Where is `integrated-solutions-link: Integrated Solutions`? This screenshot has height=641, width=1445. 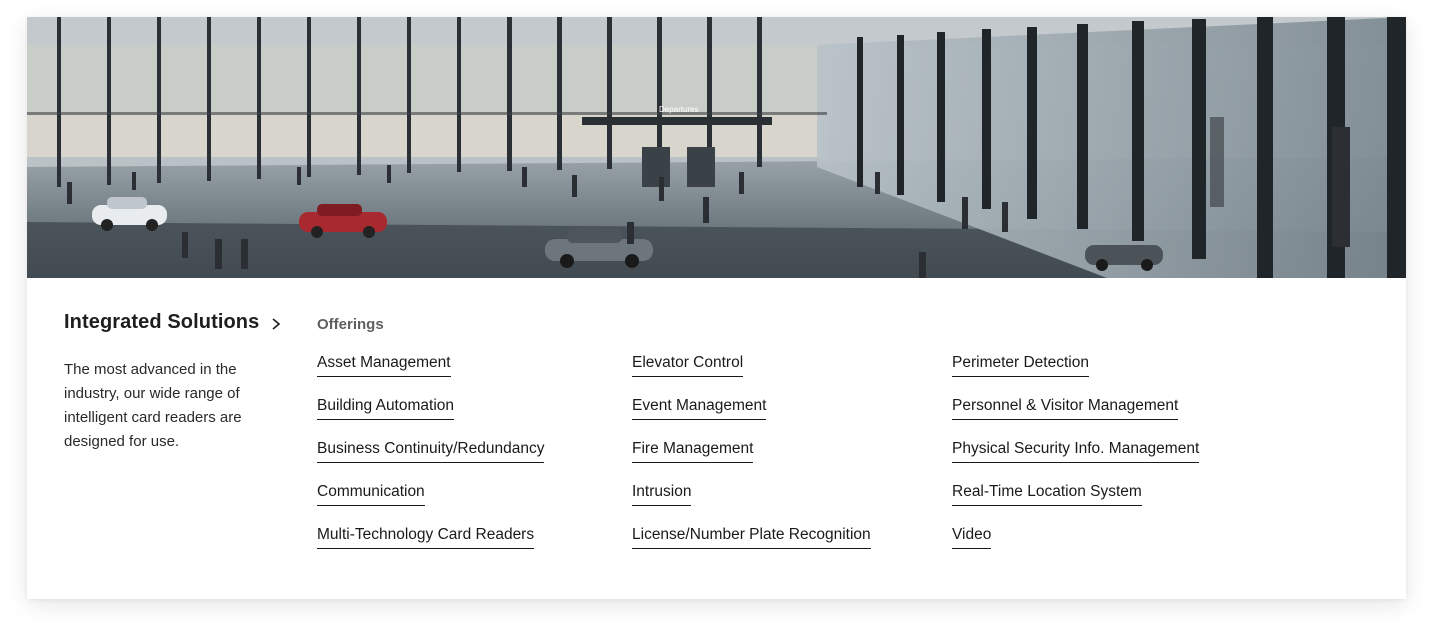 integrated-solutions-link: Integrated Solutions is located at coordinates (173, 322).